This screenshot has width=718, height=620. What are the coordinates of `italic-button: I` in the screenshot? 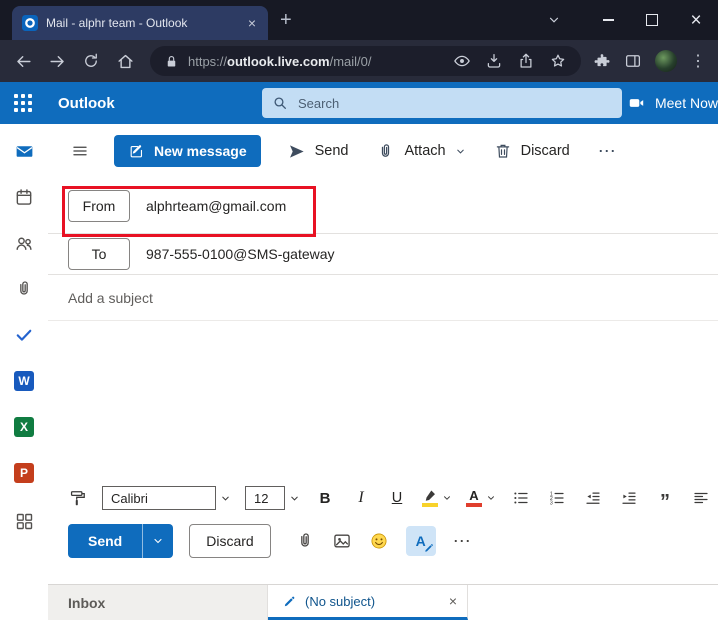 It's located at (361, 498).